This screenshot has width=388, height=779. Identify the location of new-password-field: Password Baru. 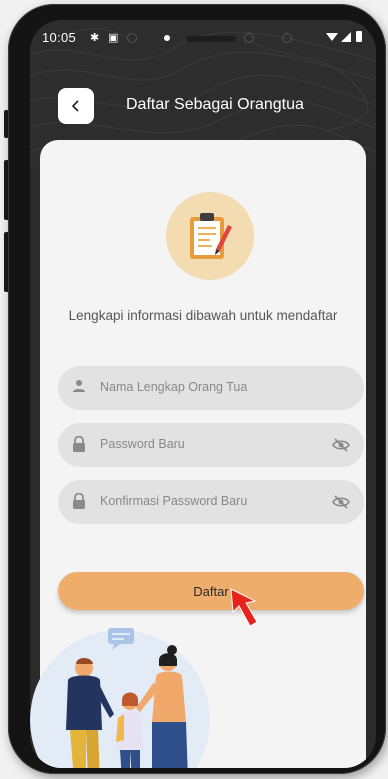
(211, 445).